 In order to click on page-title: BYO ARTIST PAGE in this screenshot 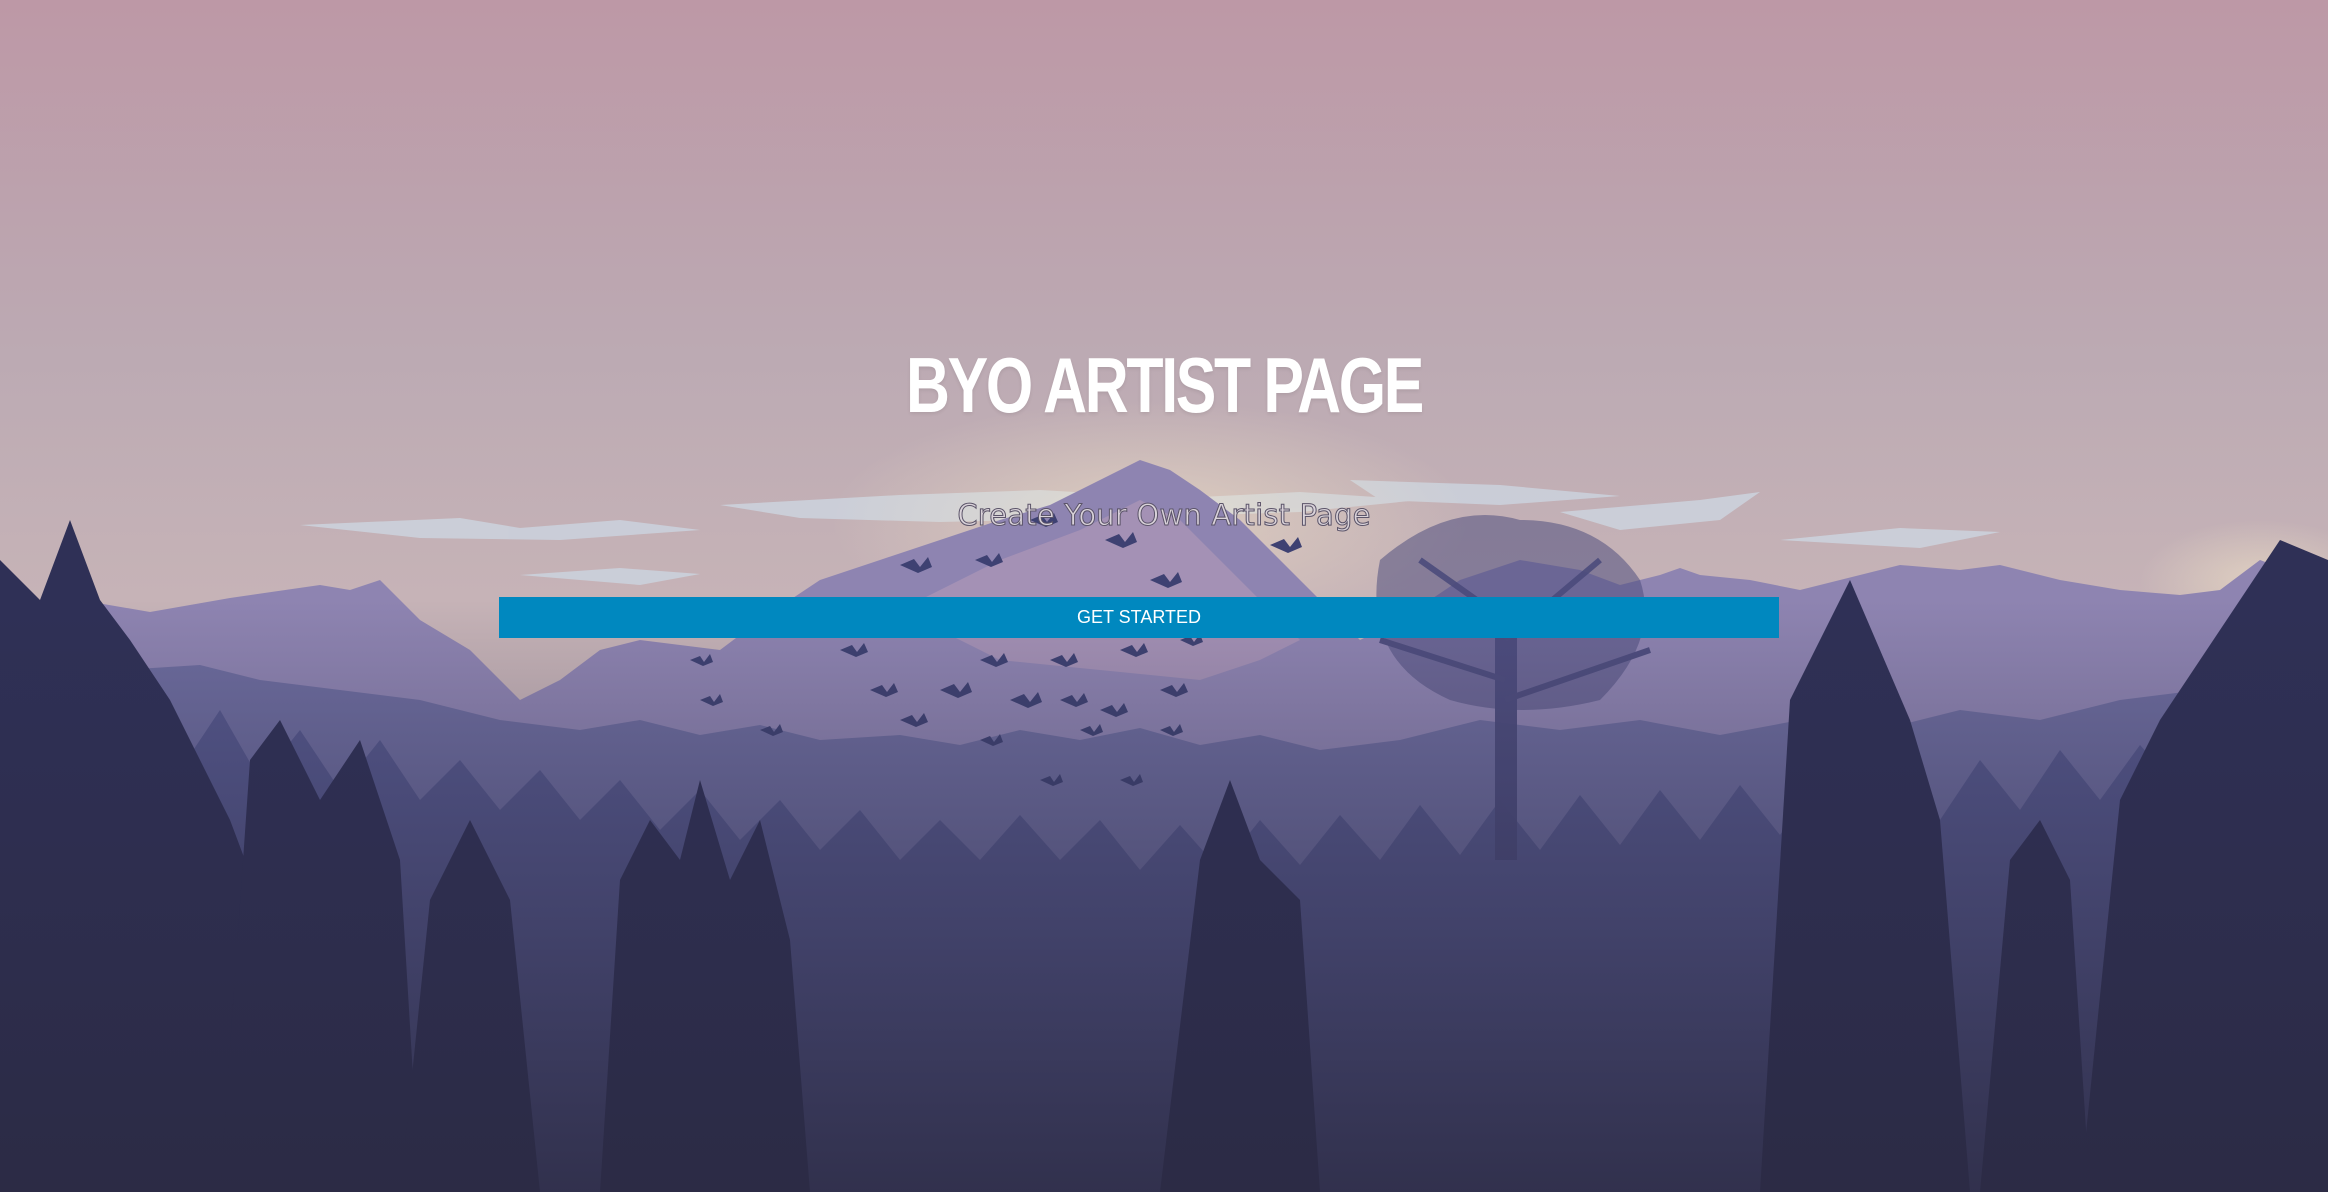, I will do `click(1165, 385)`.